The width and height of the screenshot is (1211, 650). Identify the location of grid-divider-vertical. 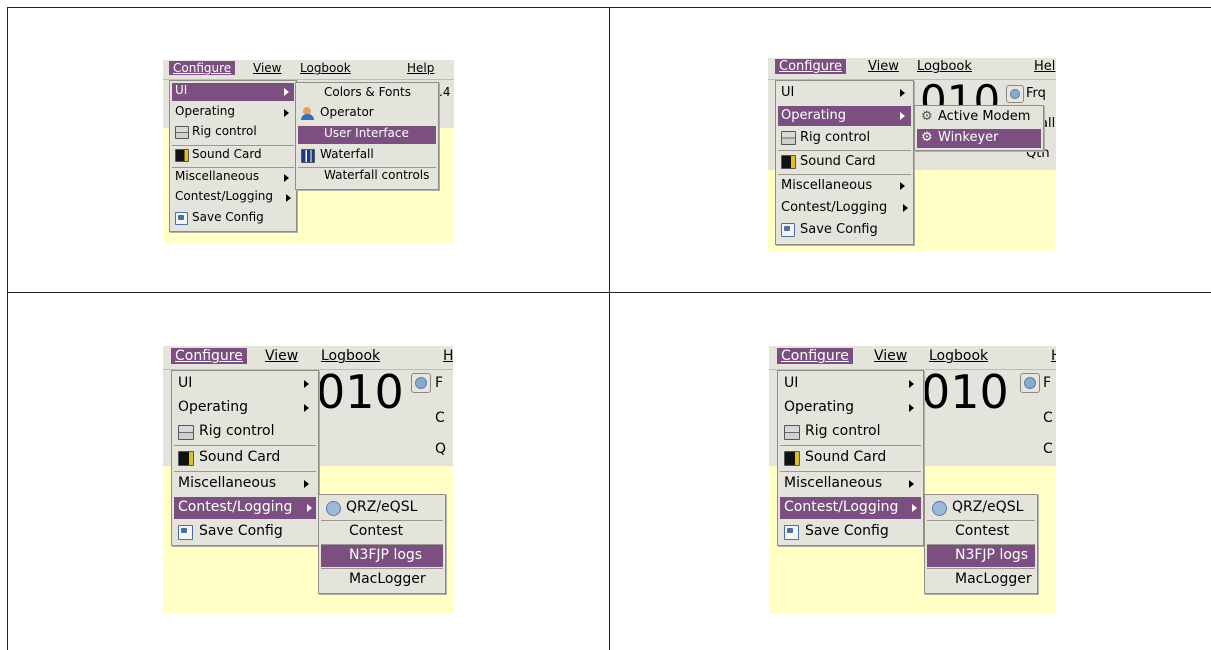
(609, 328).